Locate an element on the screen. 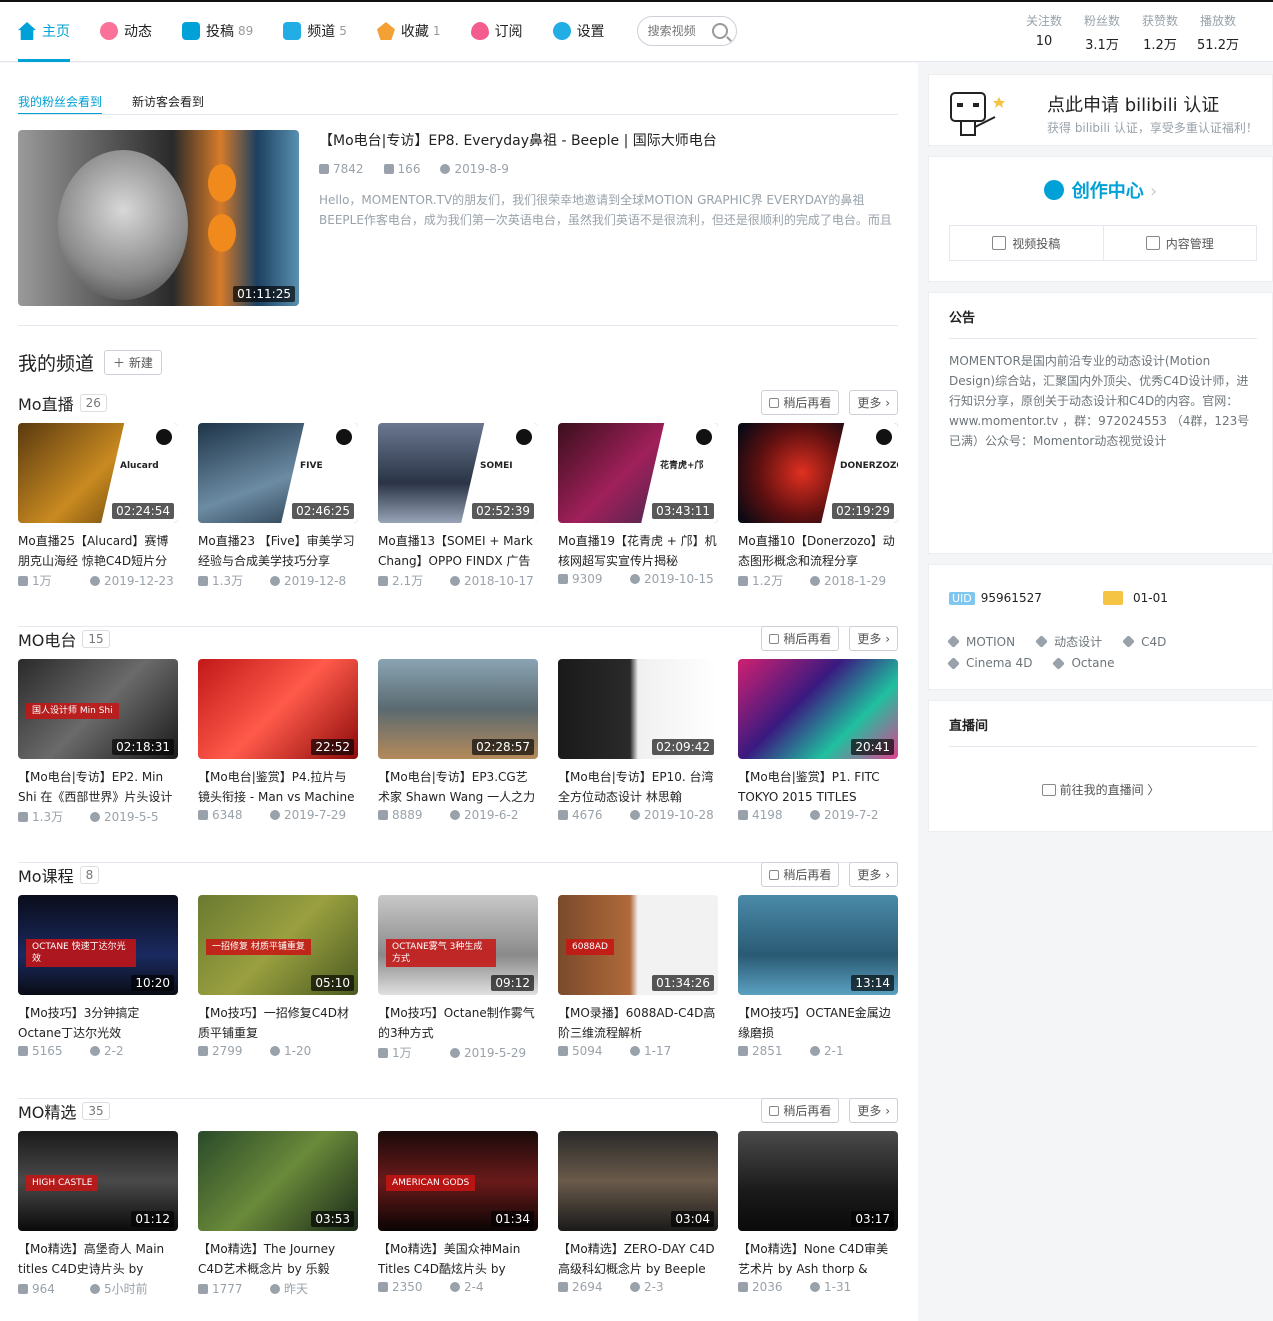 This screenshot has height=1321, width=1273. video-thumbnail: 6088AD 01:34:26 is located at coordinates (638, 945).